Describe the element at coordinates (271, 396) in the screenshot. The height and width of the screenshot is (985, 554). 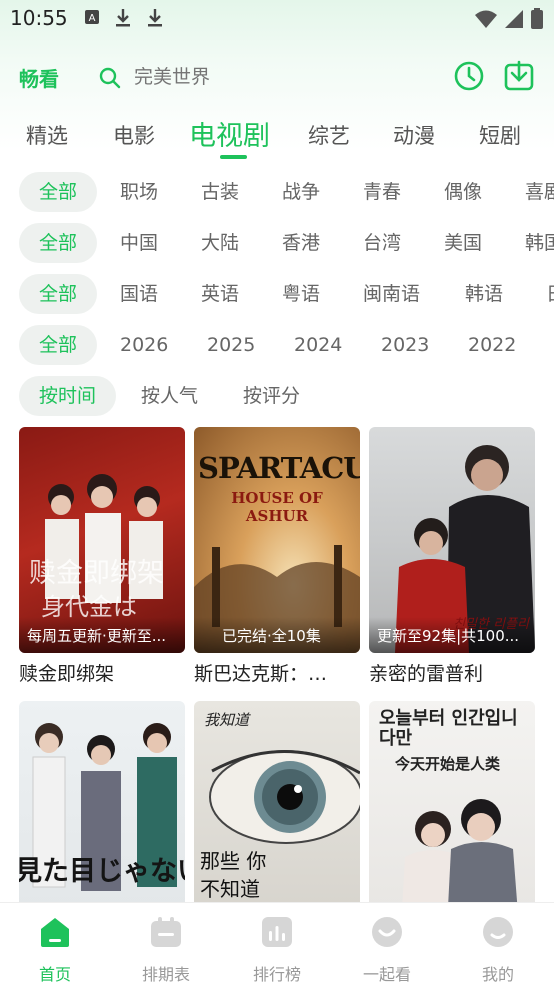
I see `sort-chip: 按评分` at that location.